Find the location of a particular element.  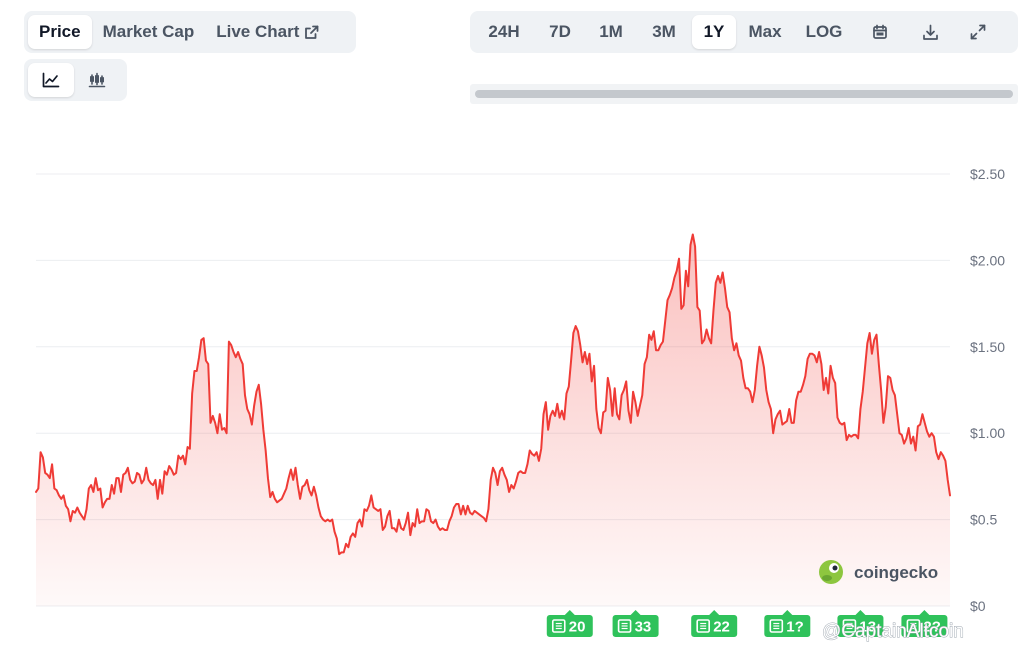

range-scrollbar-thumb is located at coordinates (744, 94).